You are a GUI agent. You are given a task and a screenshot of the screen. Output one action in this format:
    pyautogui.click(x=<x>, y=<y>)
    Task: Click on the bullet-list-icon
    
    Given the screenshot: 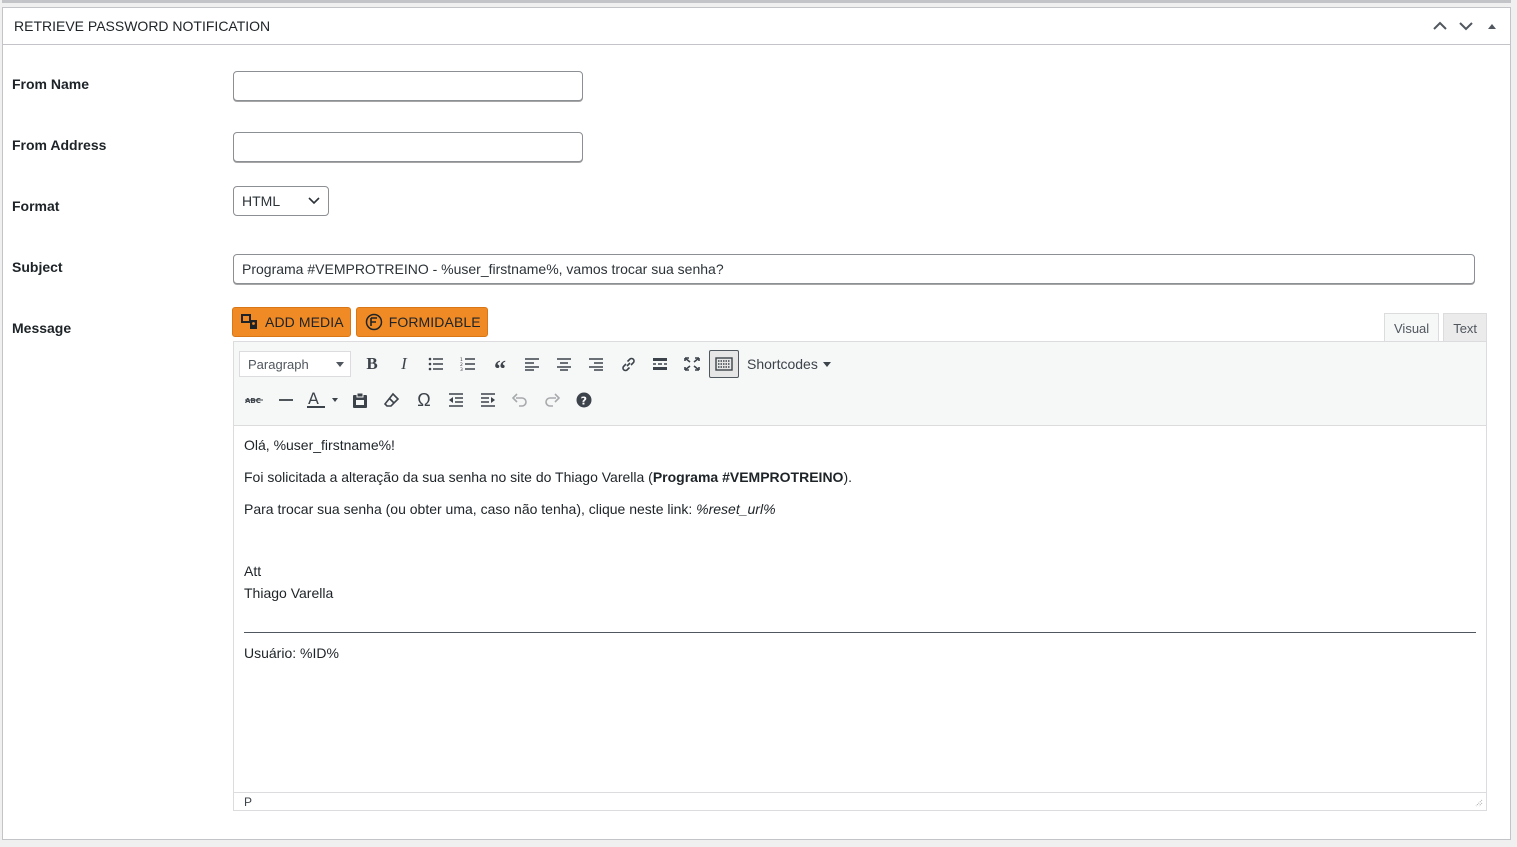 What is the action you would take?
    pyautogui.click(x=436, y=364)
    